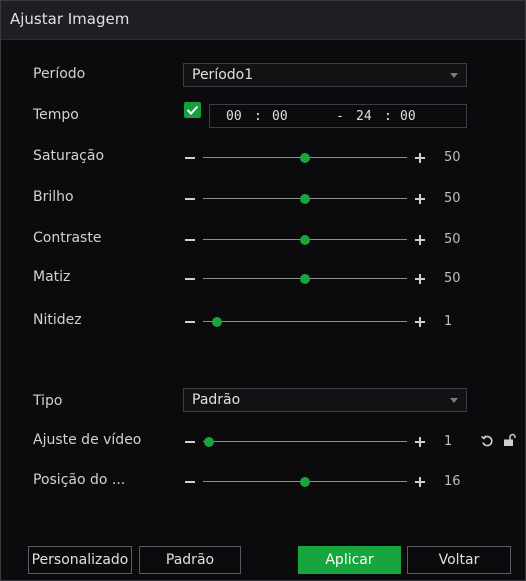 This screenshot has width=526, height=581. What do you see at coordinates (510, 440) in the screenshot?
I see `unlock-icon` at bounding box center [510, 440].